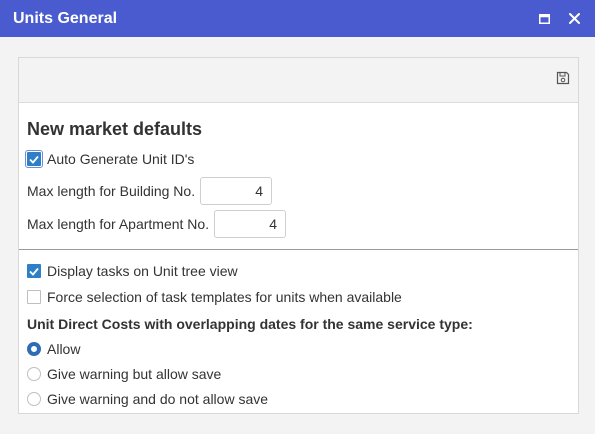  What do you see at coordinates (301, 159) in the screenshot?
I see `auto-generate-row: Auto Generate Unit ID's` at bounding box center [301, 159].